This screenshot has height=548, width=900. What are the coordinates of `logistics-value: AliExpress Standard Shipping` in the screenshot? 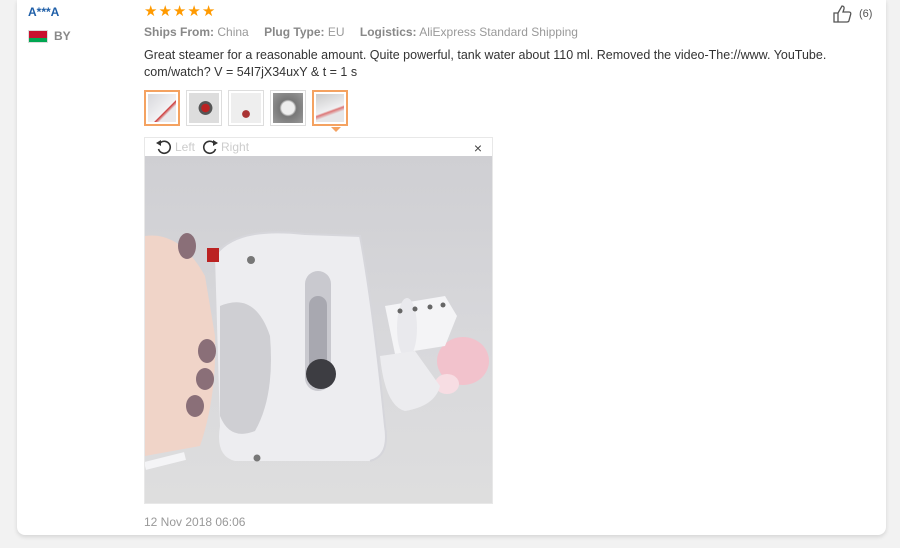 It's located at (498, 32).